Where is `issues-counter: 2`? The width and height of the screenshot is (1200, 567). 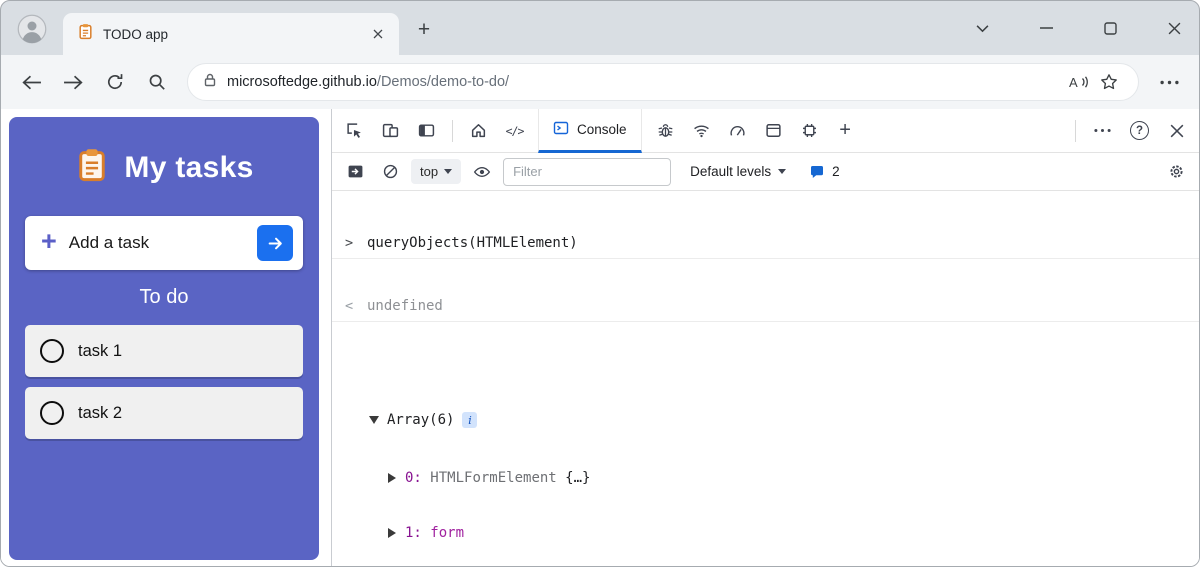 issues-counter: 2 is located at coordinates (824, 172).